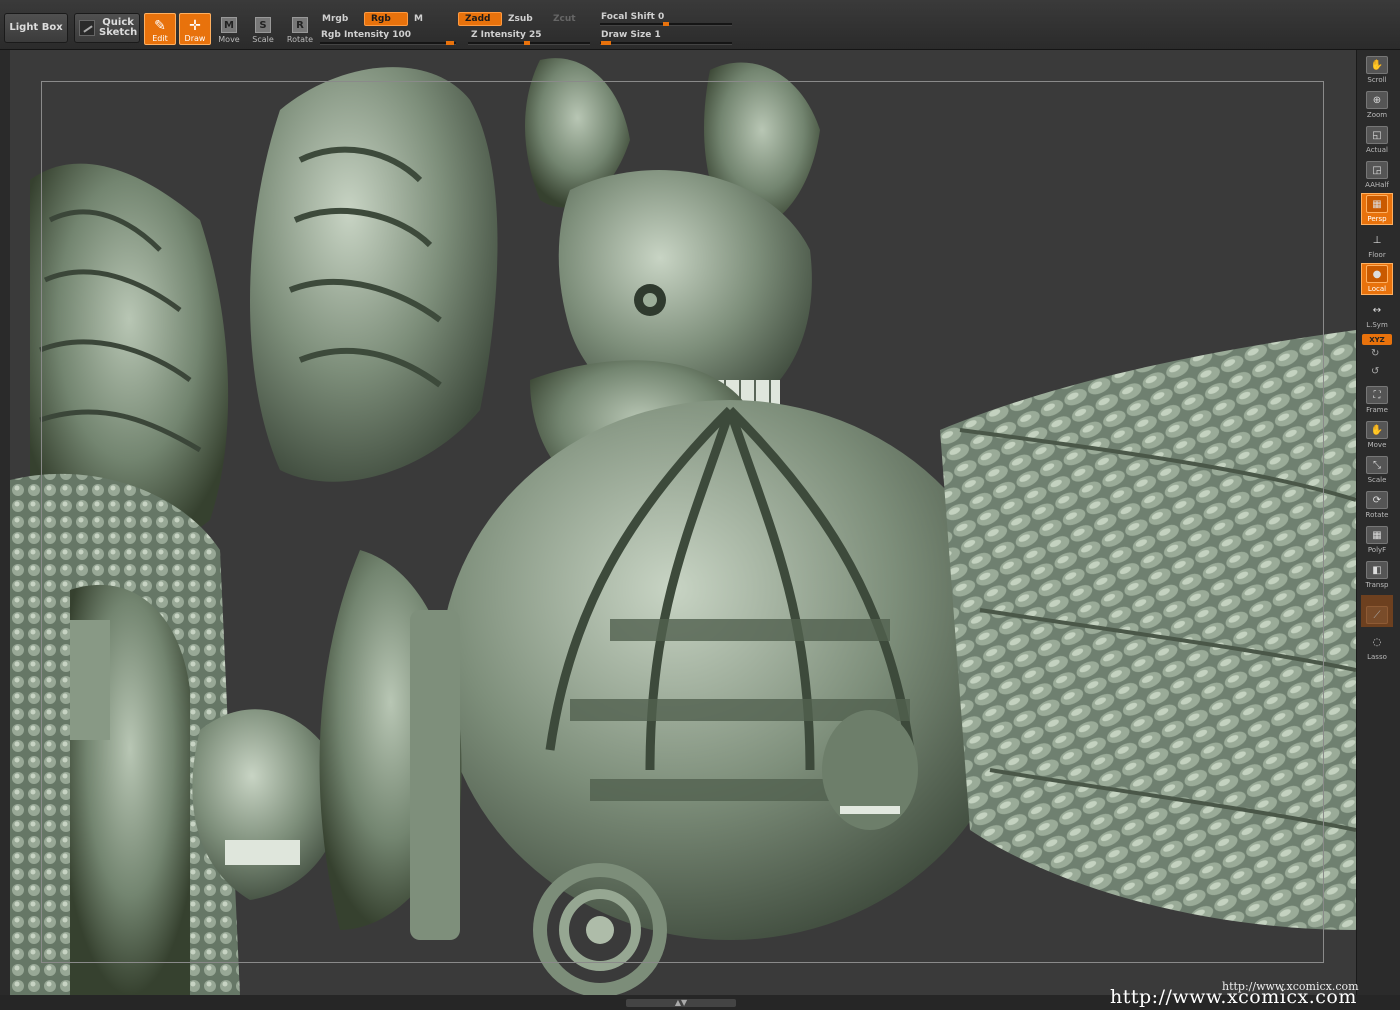  I want to click on scale-view-label: Scale, so click(1377, 480).